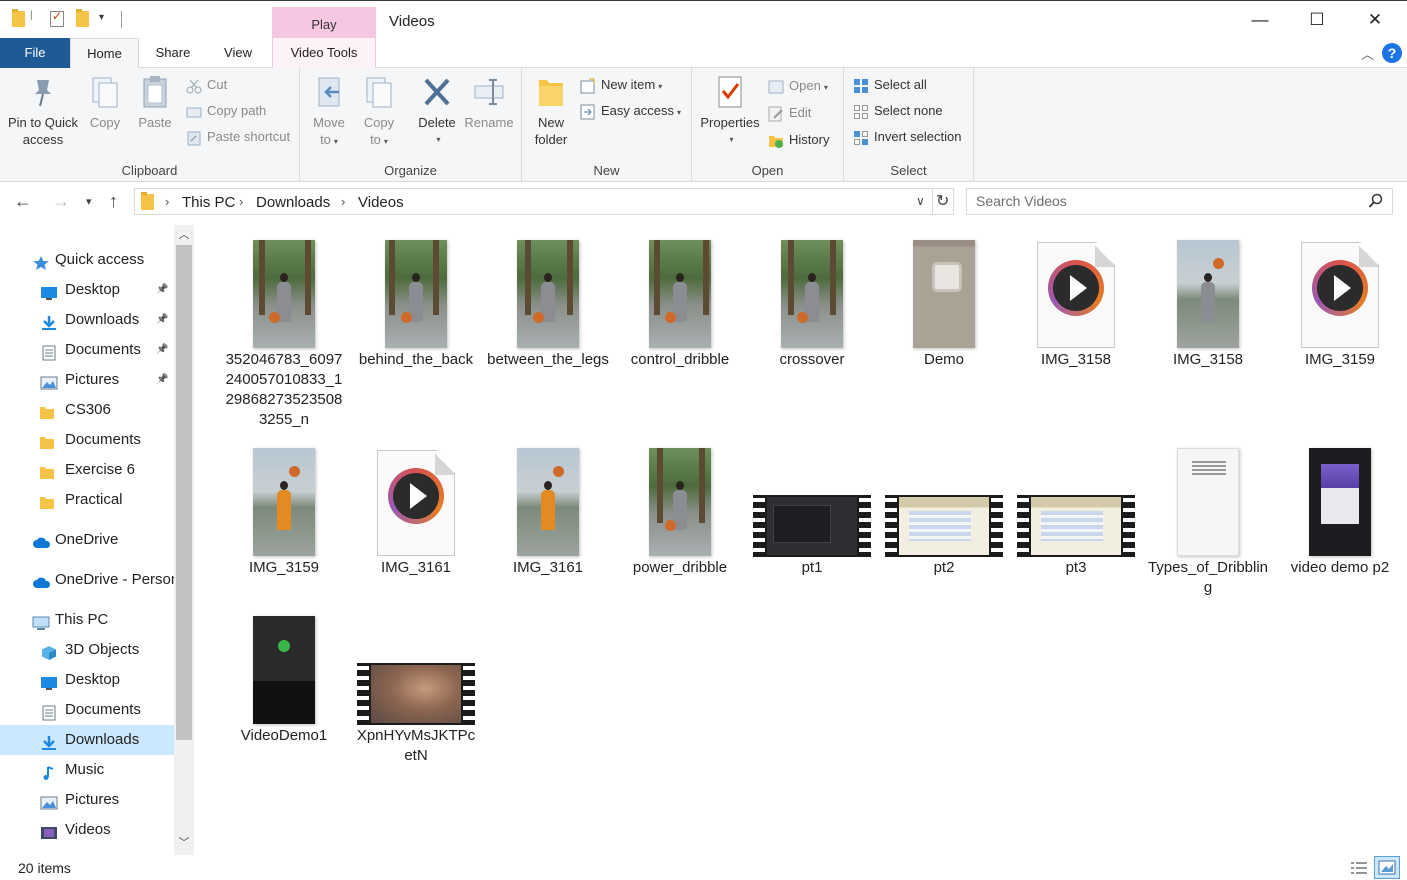  I want to click on nav-item-cs306: CS306, so click(87, 410).